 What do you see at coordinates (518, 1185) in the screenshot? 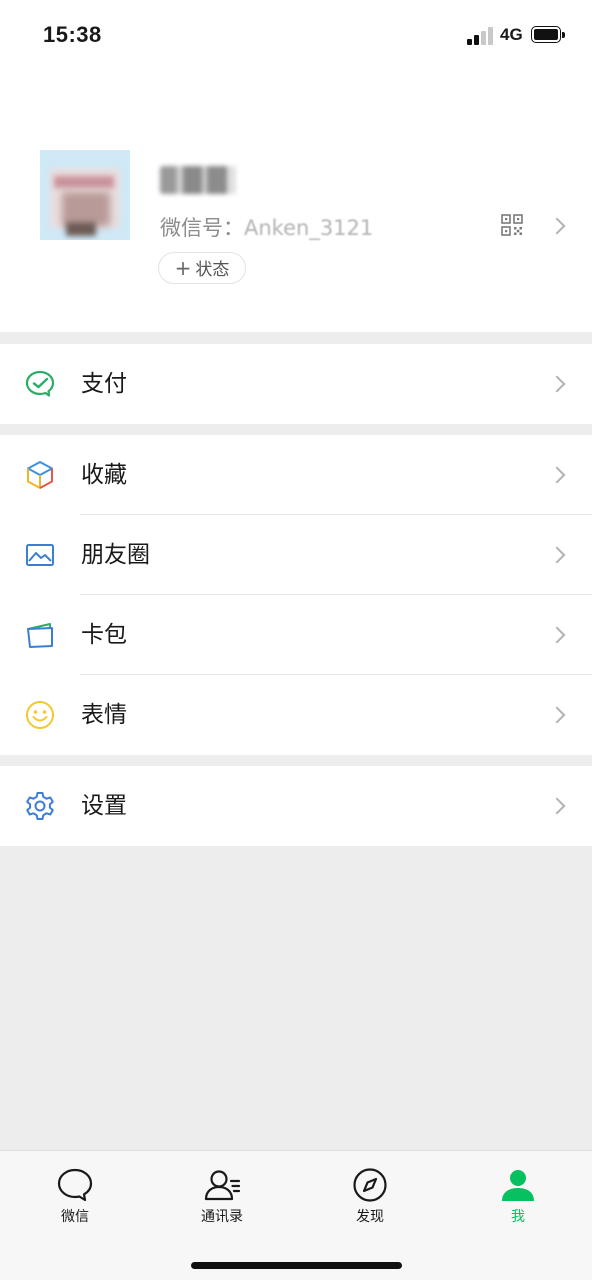
I see `person-icon` at bounding box center [518, 1185].